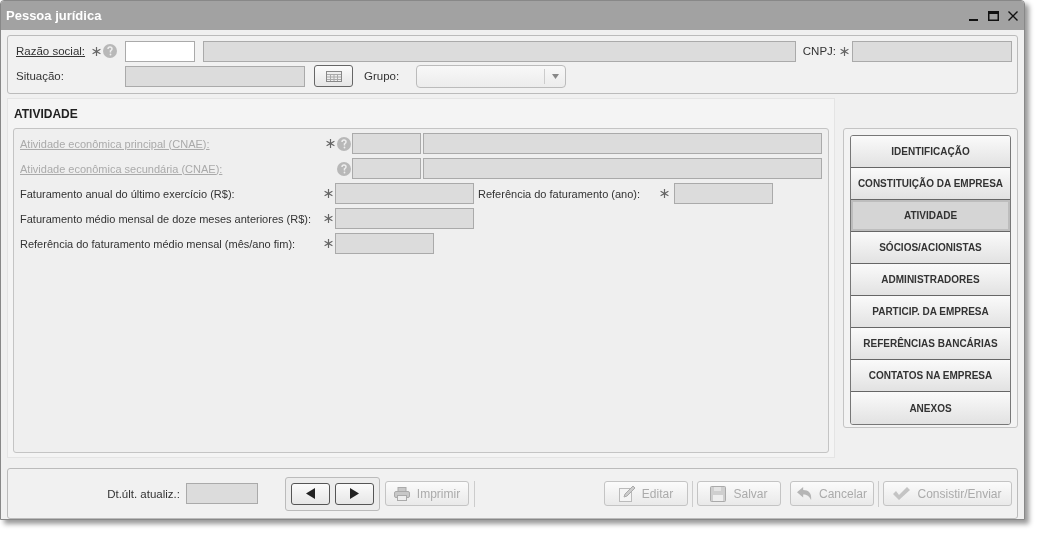 This screenshot has height=533, width=1038. Describe the element at coordinates (930, 344) in the screenshot. I see `nav-tab: REFERÊNCIAS BANCÁRIAS` at that location.